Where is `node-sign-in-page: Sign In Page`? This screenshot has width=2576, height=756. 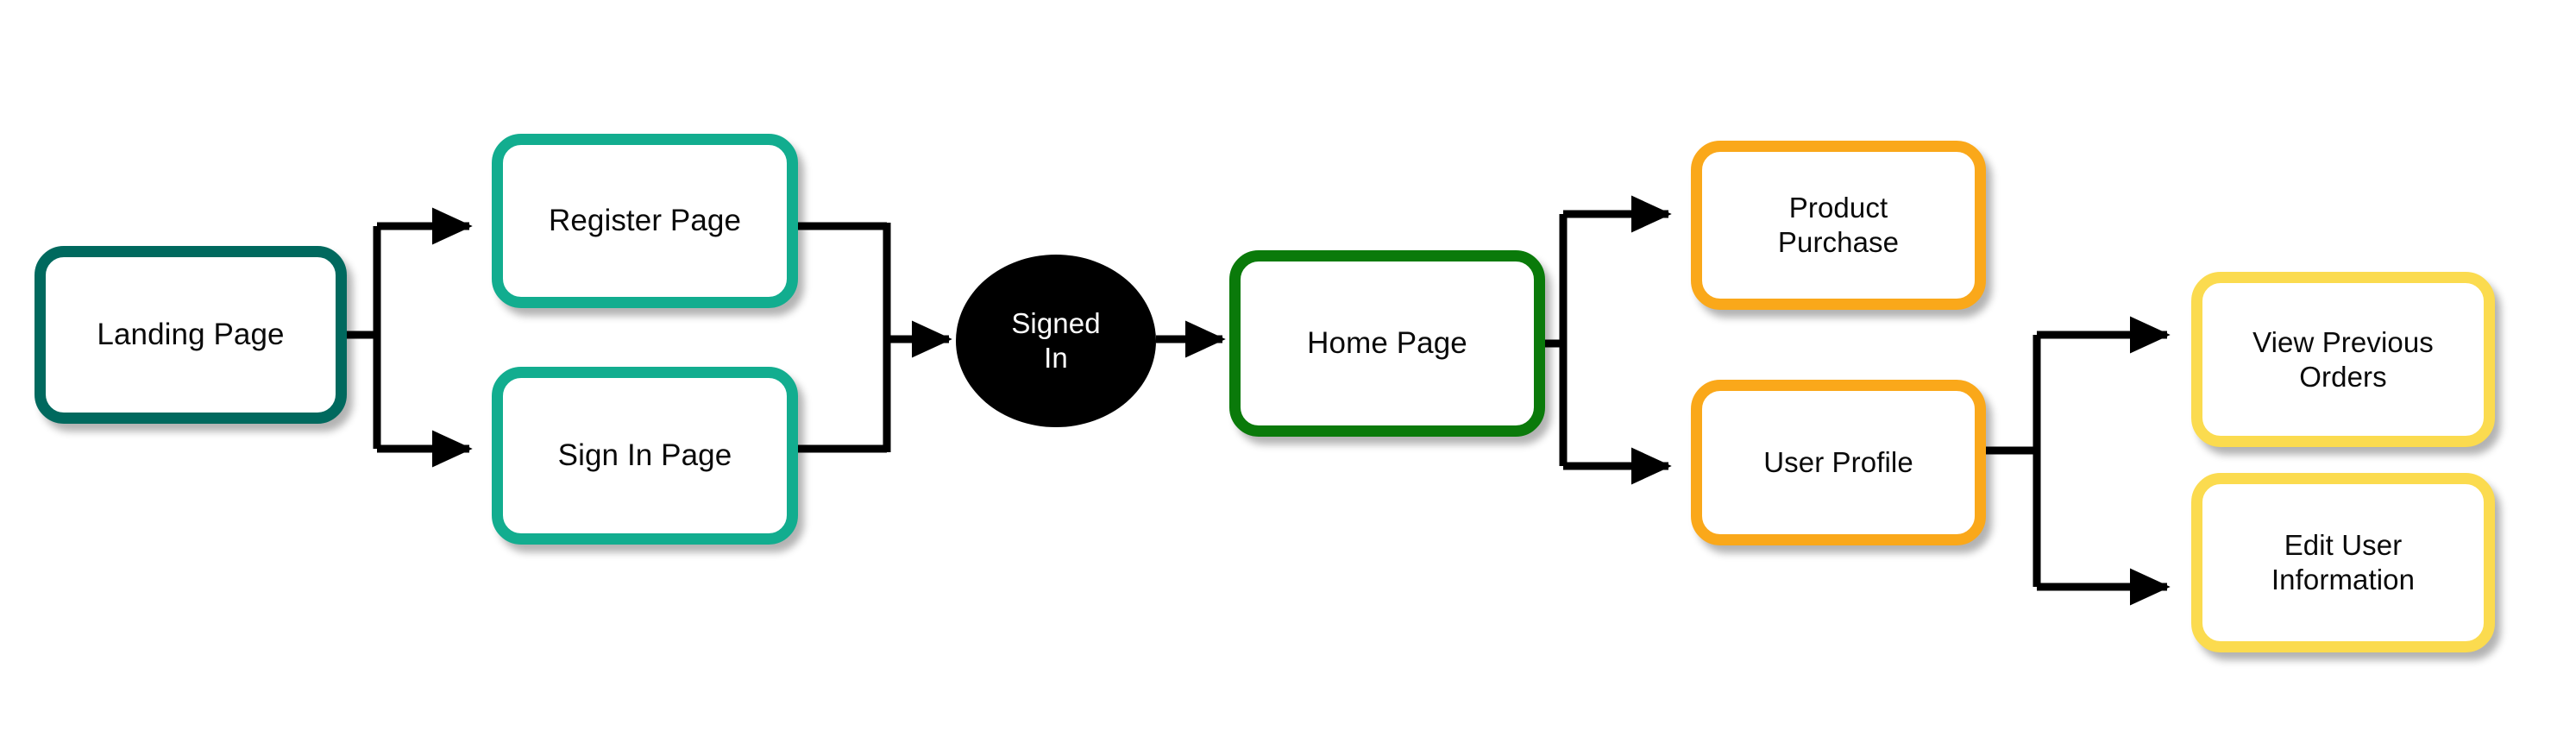 node-sign-in-page: Sign In Page is located at coordinates (645, 456).